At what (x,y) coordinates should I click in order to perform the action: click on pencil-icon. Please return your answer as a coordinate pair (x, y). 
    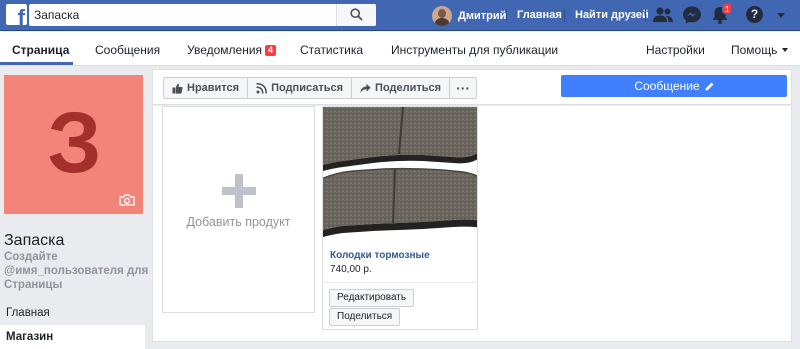
    Looking at the image, I should click on (709, 86).